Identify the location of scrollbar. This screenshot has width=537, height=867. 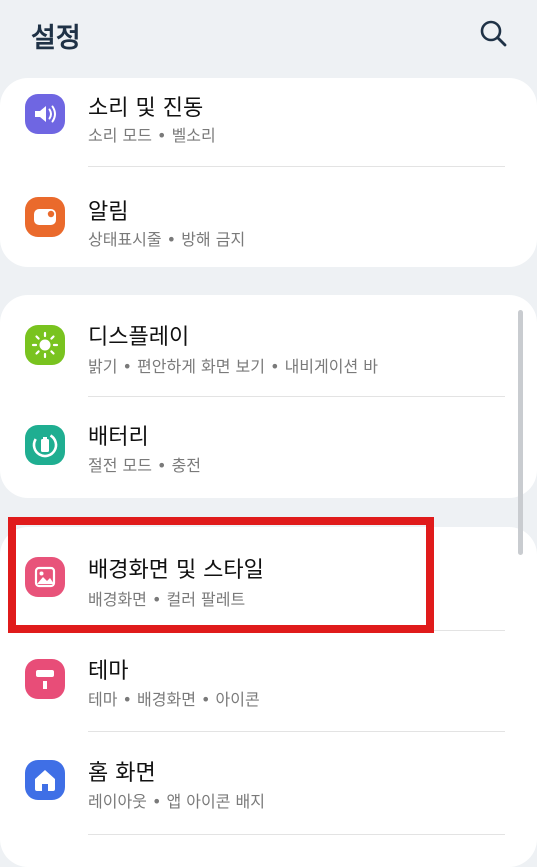
(520, 432).